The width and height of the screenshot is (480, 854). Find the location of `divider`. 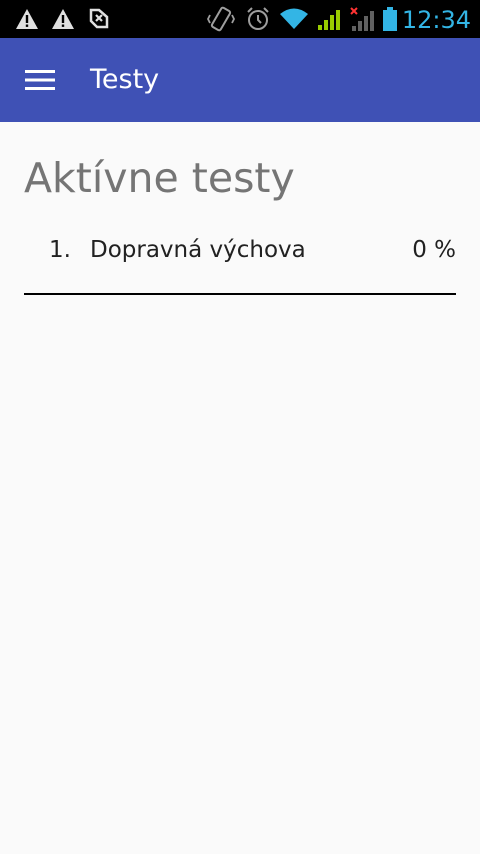

divider is located at coordinates (240, 294).